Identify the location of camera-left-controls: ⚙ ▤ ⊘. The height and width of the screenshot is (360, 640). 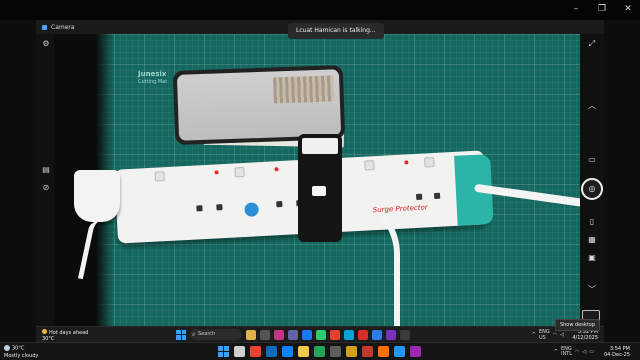
(46, 180).